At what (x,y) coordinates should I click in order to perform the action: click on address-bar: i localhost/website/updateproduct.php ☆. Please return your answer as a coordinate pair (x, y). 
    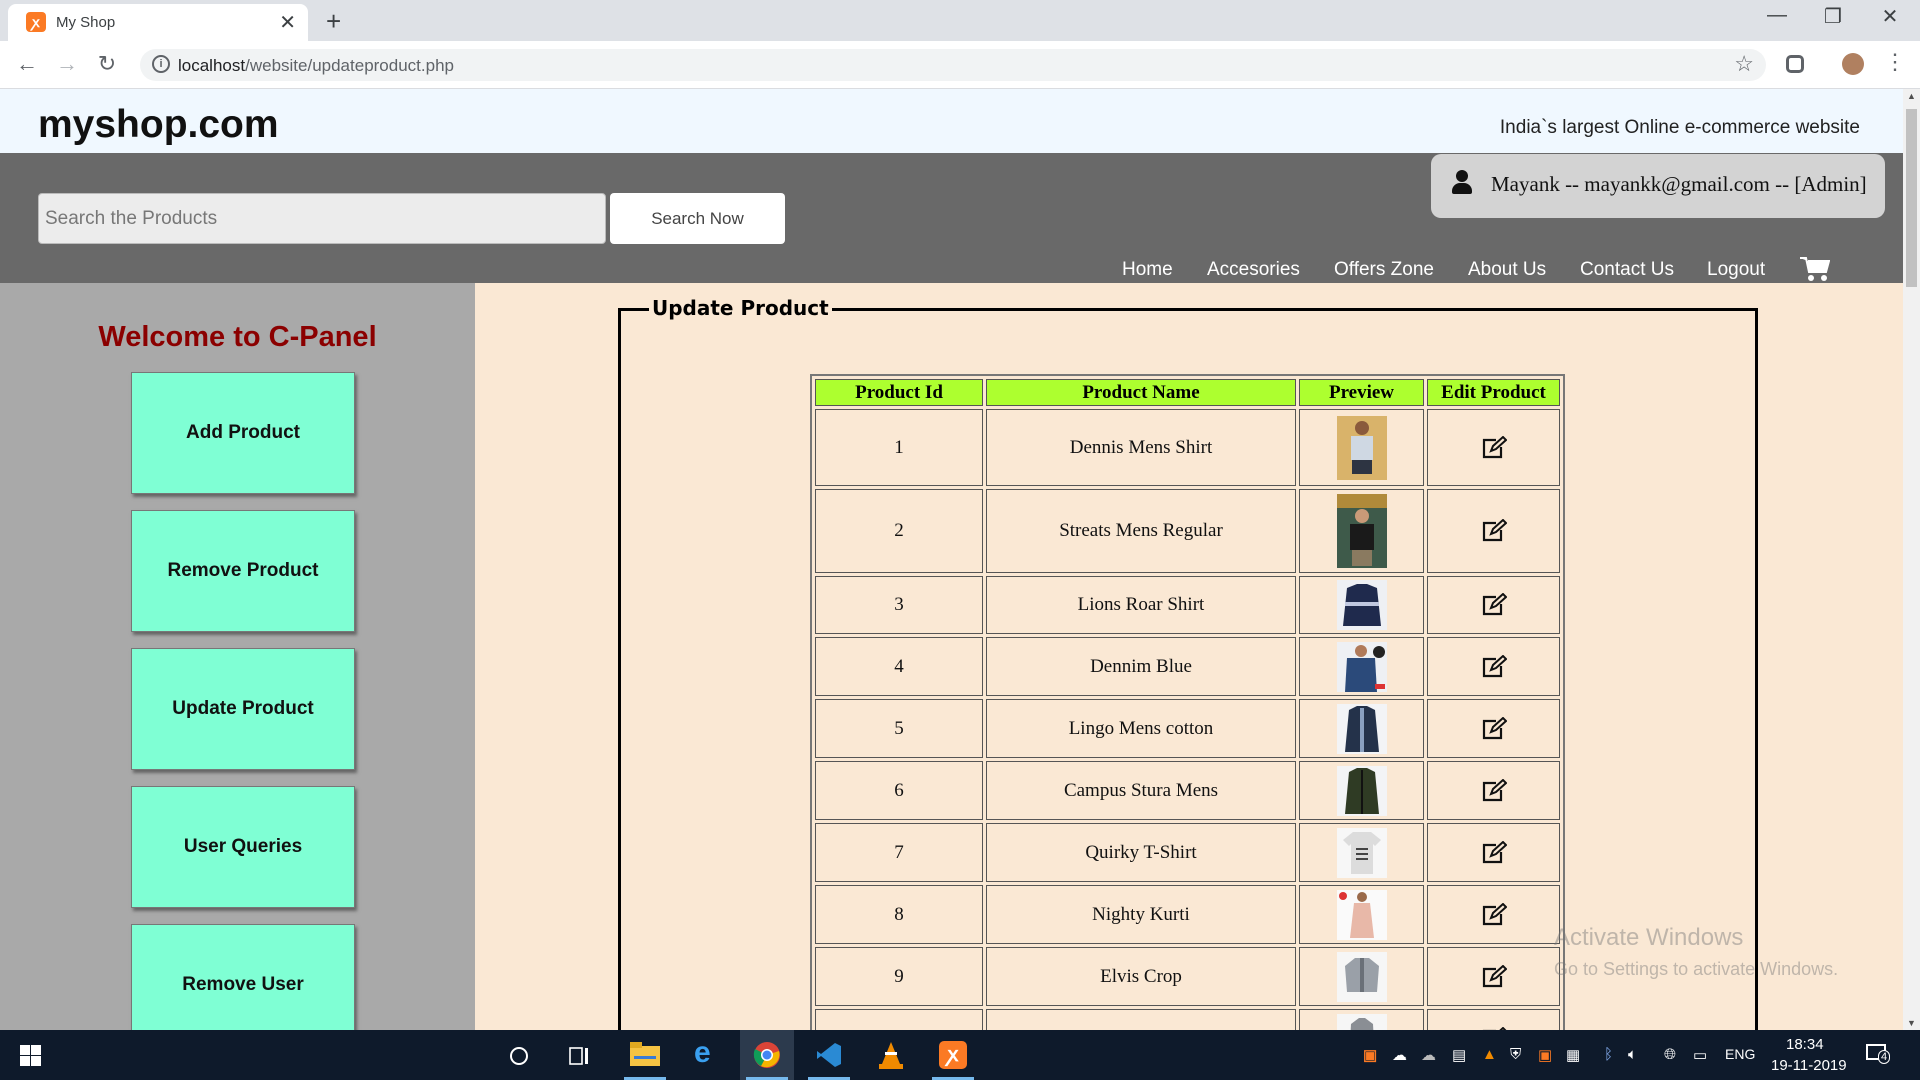
    Looking at the image, I should click on (953, 65).